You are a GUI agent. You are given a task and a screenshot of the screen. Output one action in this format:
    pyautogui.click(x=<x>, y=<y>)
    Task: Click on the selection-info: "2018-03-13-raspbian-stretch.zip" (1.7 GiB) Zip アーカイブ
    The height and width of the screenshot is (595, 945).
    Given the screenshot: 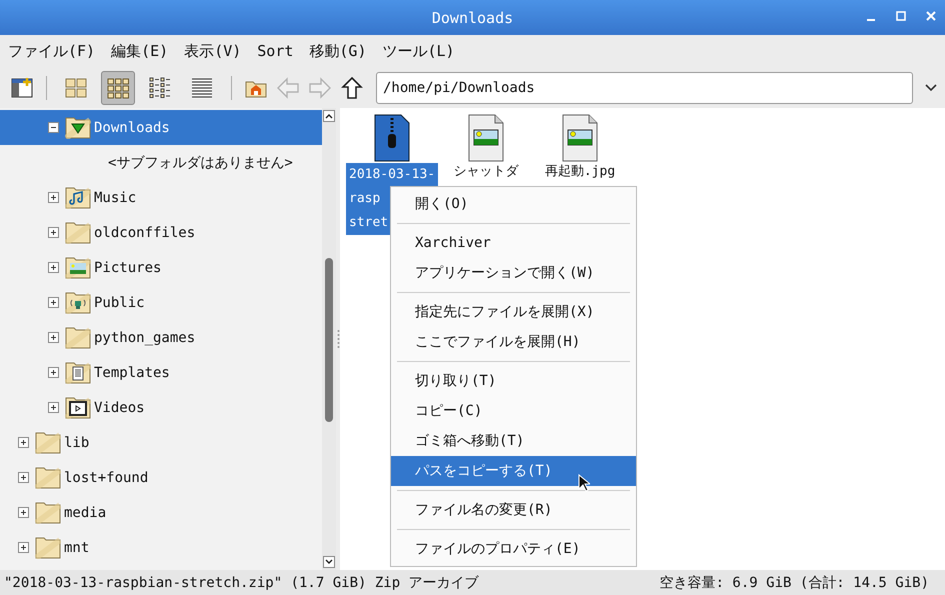 What is the action you would take?
    pyautogui.click(x=241, y=583)
    